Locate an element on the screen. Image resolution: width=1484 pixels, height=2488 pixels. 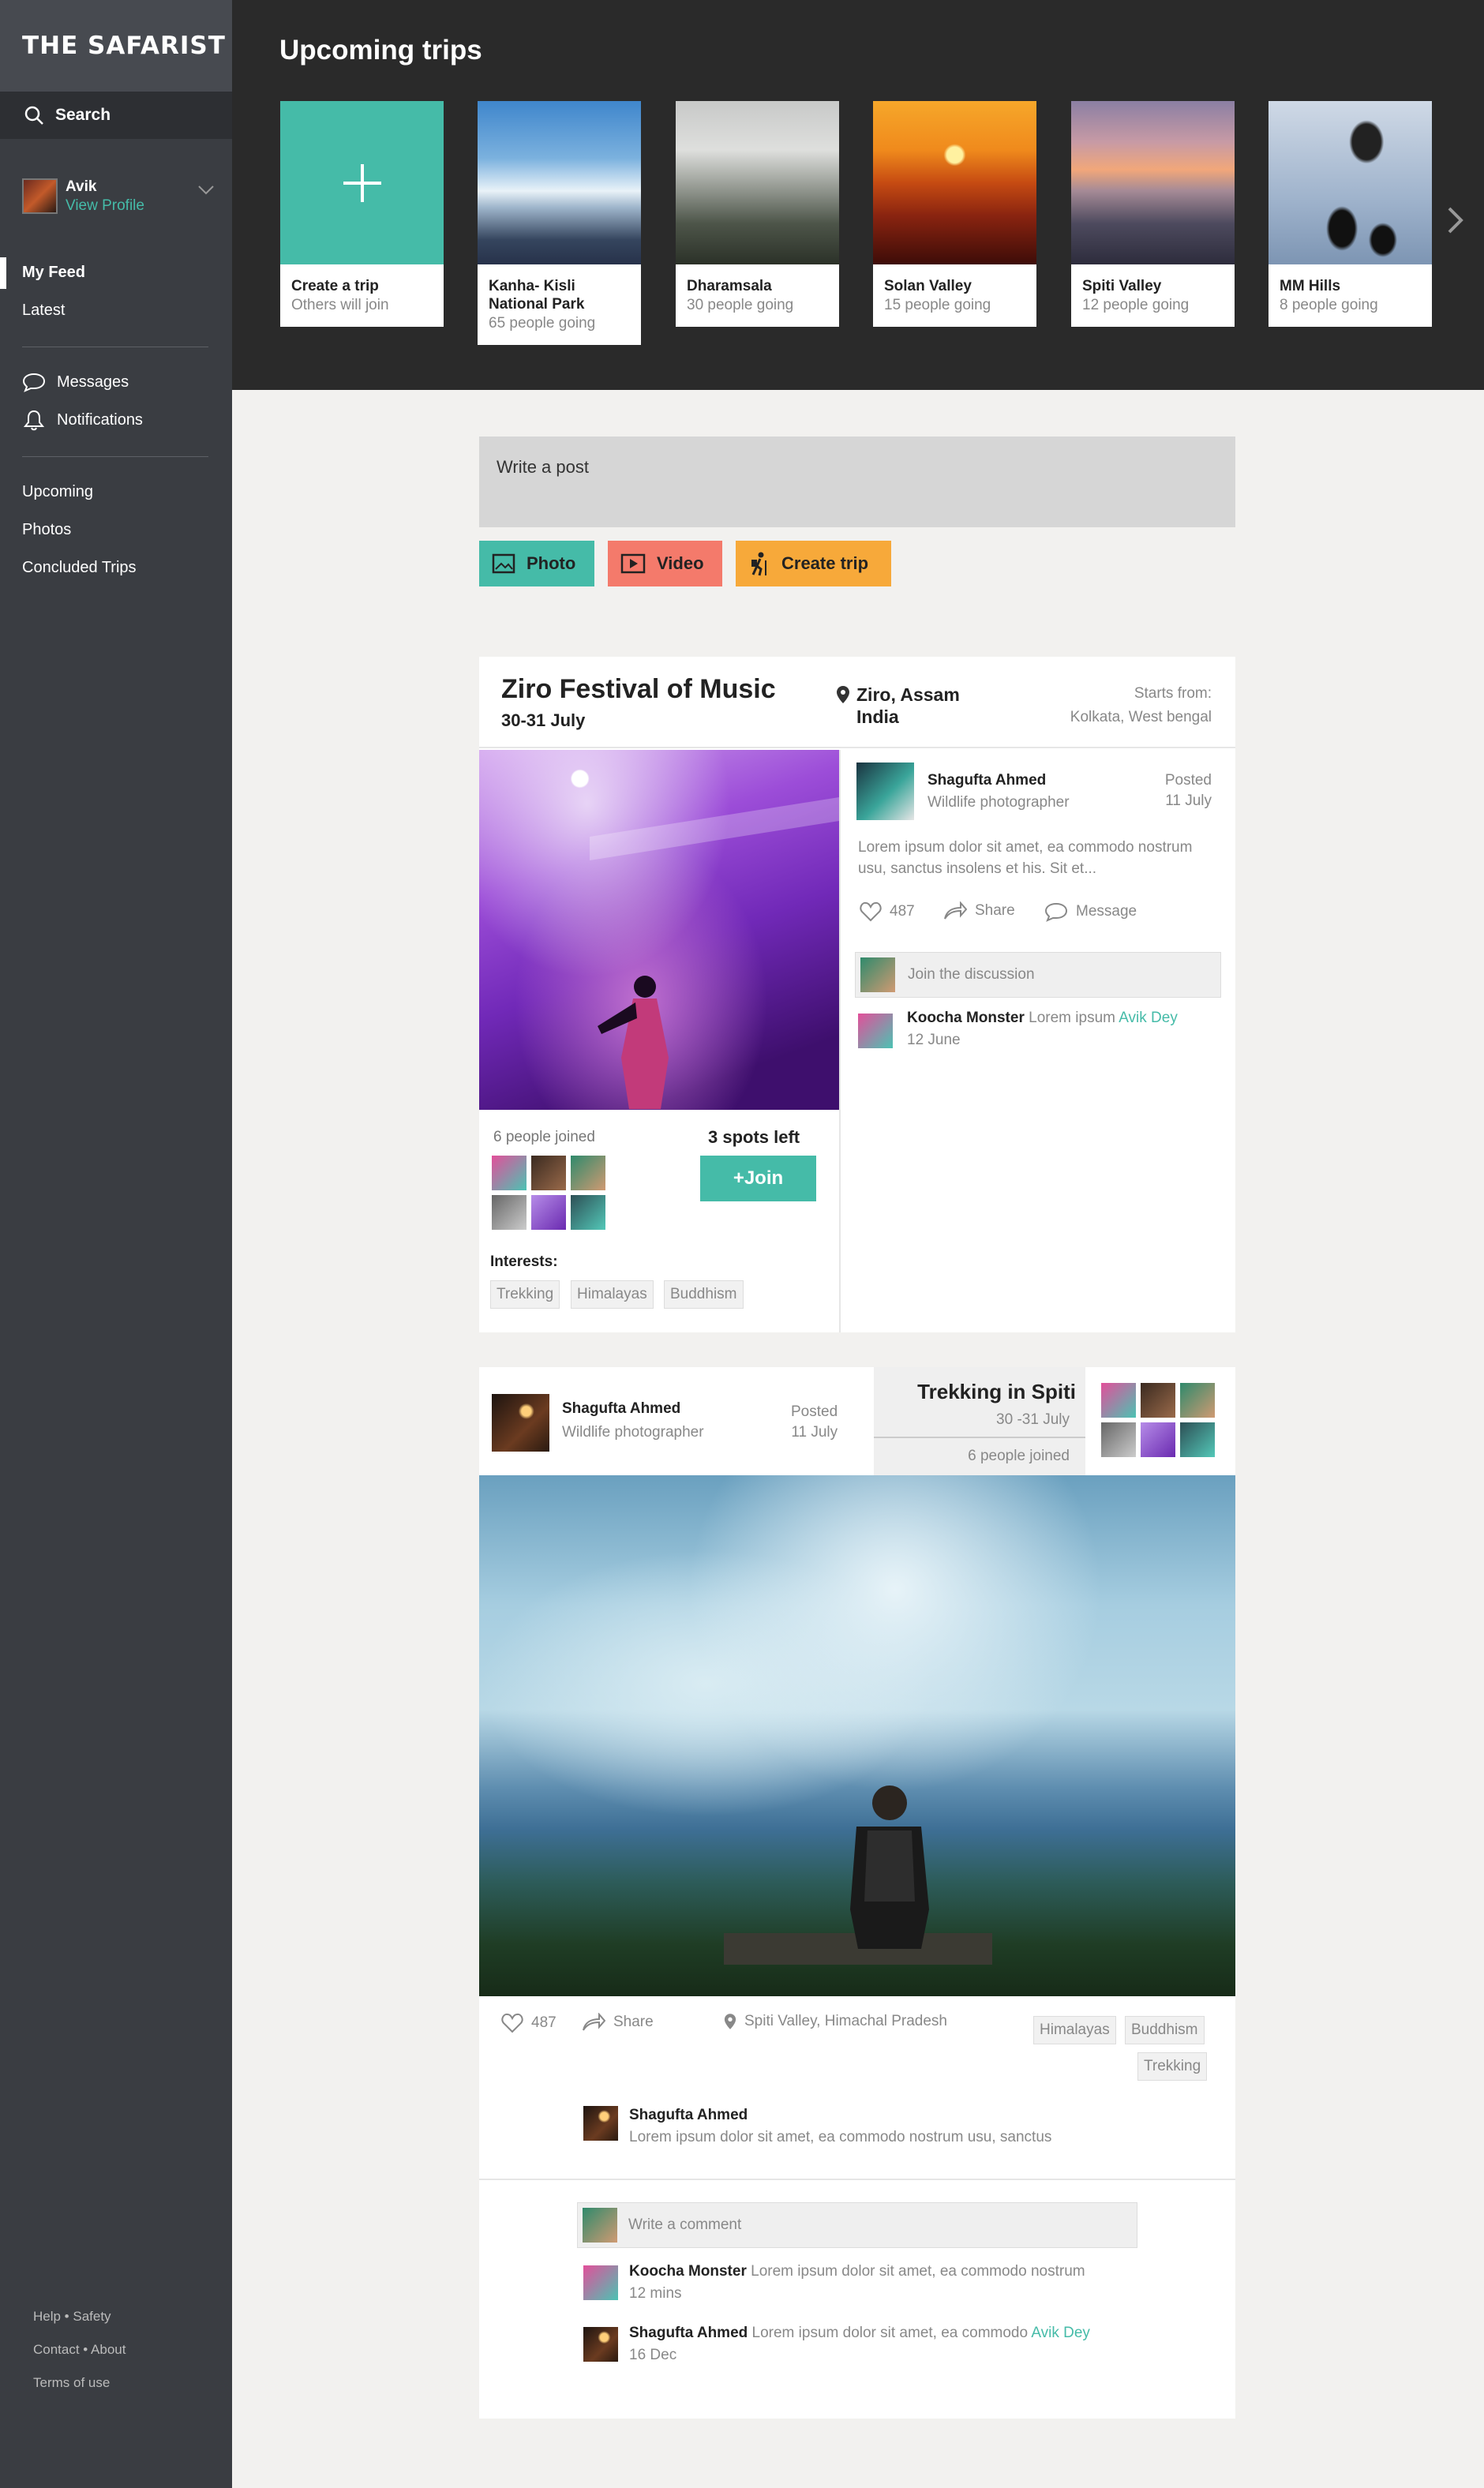
nav-upcoming: Upcoming is located at coordinates (127, 492).